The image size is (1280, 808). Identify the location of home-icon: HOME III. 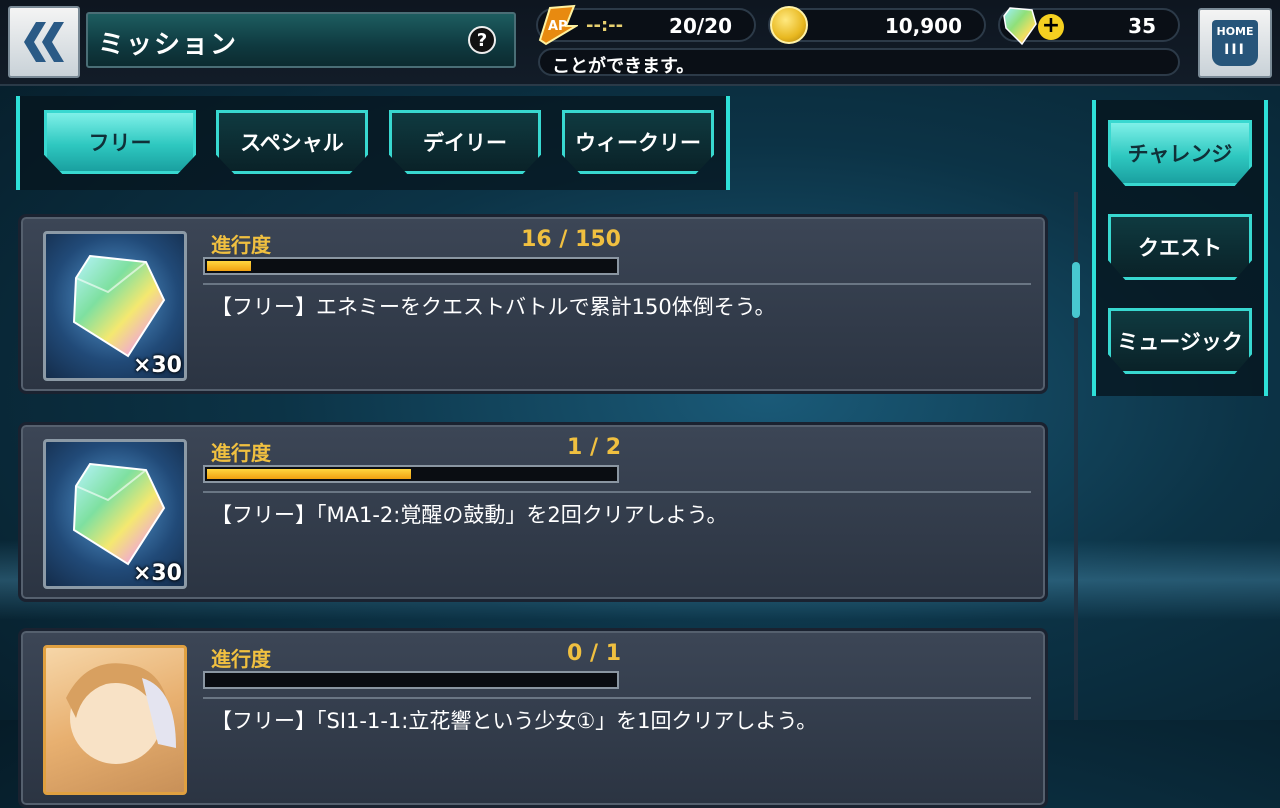
(1235, 43).